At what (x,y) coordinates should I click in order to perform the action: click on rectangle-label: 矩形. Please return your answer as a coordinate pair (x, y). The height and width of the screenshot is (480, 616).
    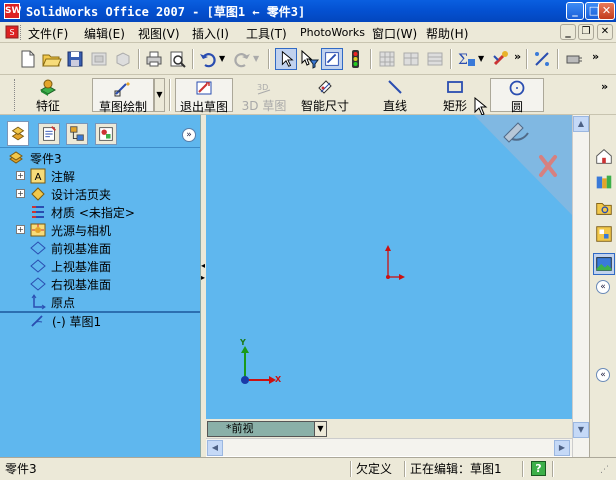
    Looking at the image, I should click on (454, 106).